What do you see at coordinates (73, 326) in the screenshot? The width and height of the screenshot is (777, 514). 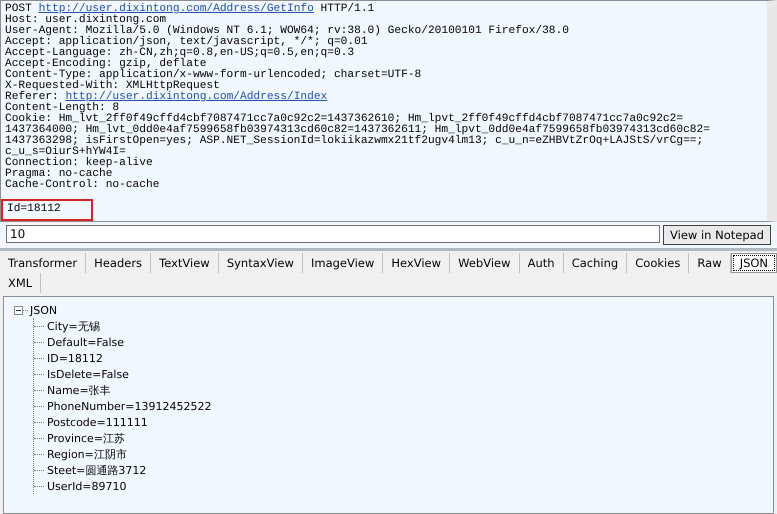 I see `tree-node: City=无锡` at bounding box center [73, 326].